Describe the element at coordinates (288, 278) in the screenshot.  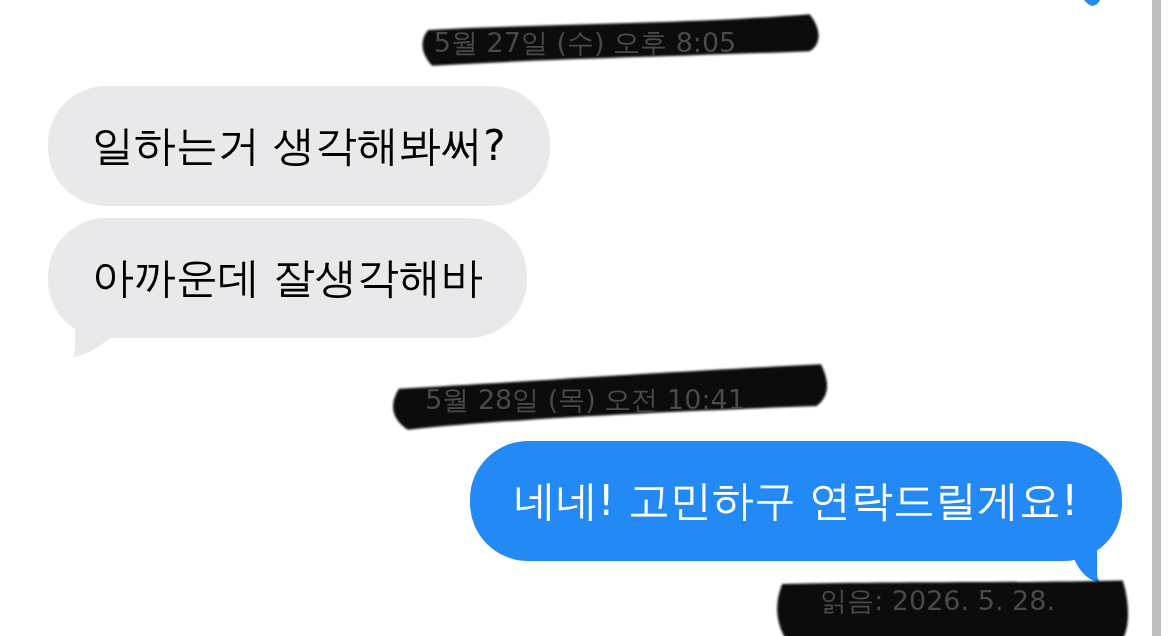
I see `message-bubble: 아까운데 잘생각해바` at that location.